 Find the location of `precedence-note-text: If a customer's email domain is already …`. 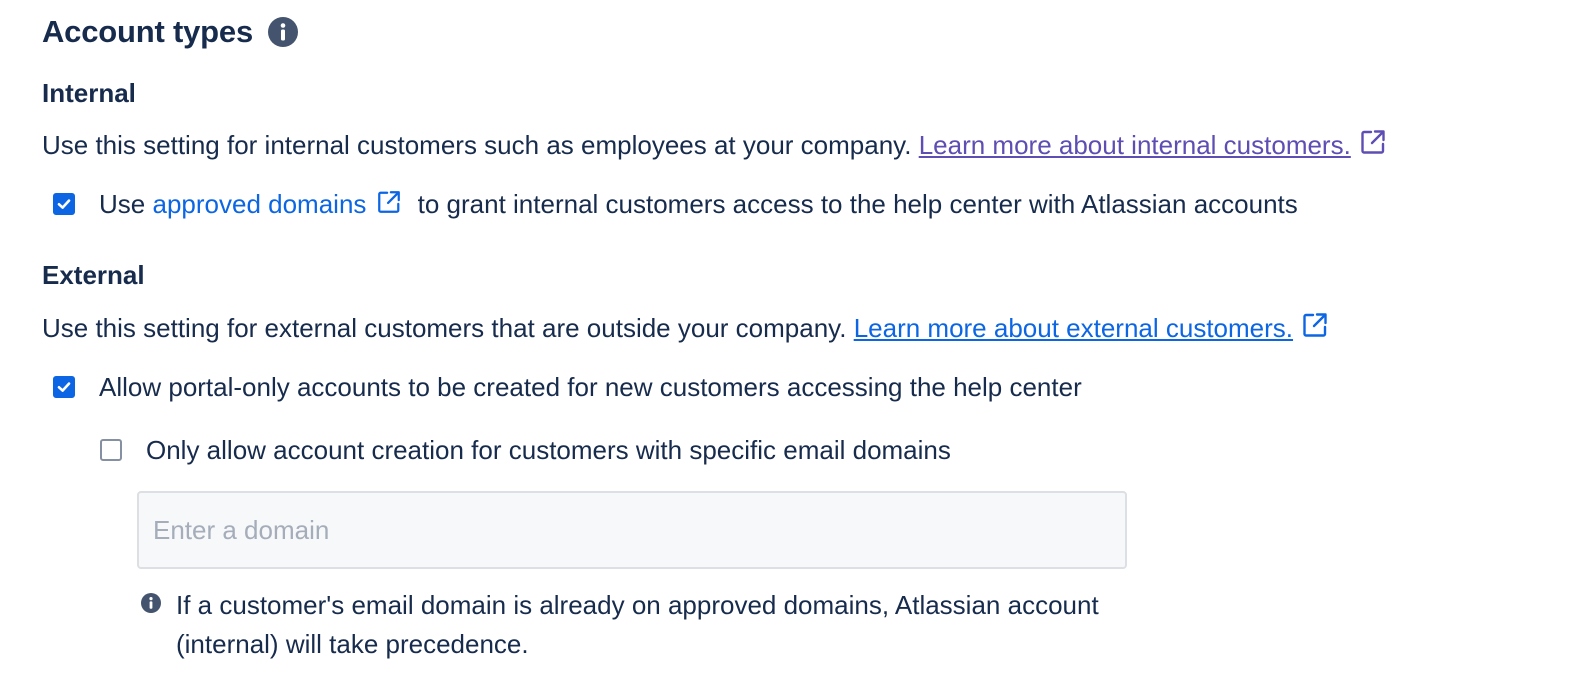

precedence-note-text: If a customer's email domain is already … is located at coordinates (637, 624).